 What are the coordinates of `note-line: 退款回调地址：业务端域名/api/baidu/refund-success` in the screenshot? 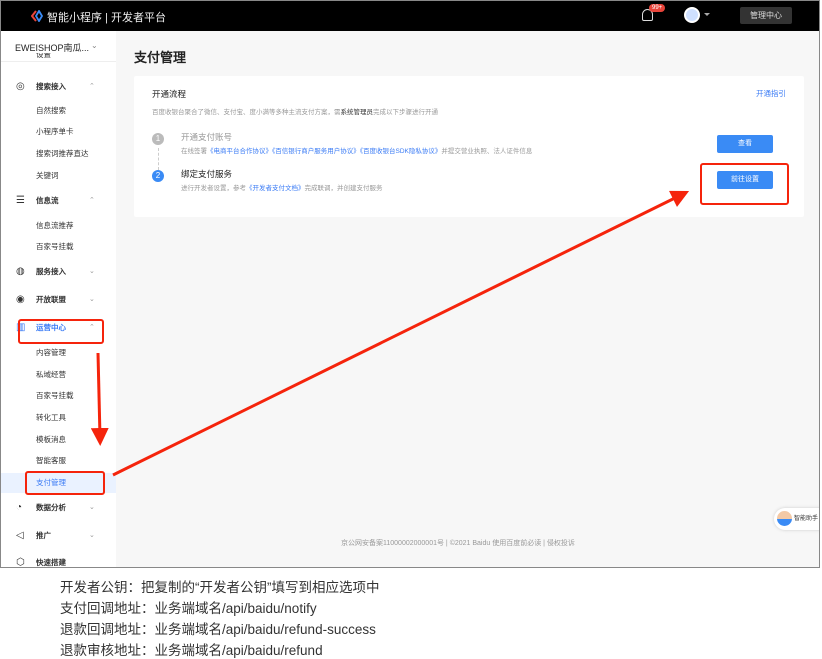 It's located at (218, 629).